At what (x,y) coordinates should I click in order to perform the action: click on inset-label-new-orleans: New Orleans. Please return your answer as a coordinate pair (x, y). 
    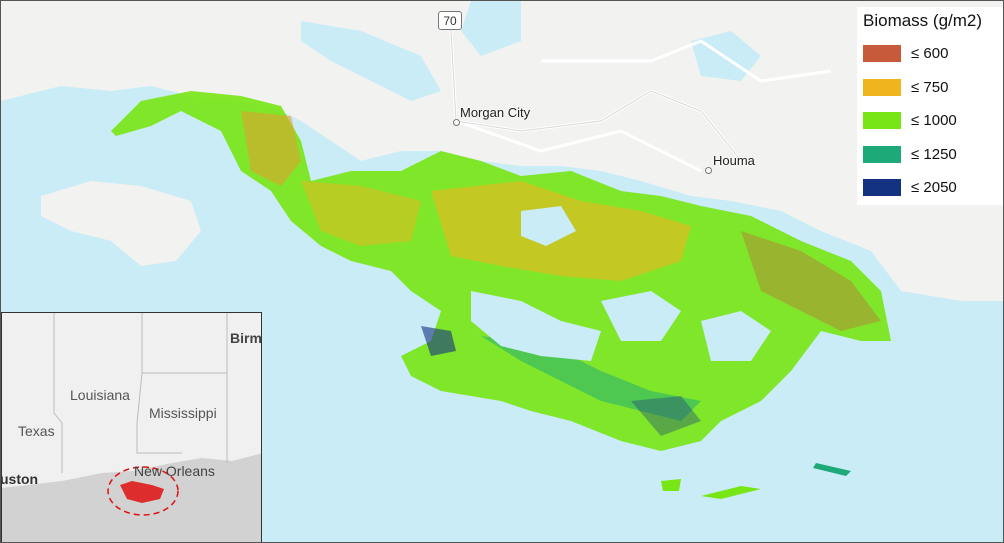
    Looking at the image, I should click on (174, 471).